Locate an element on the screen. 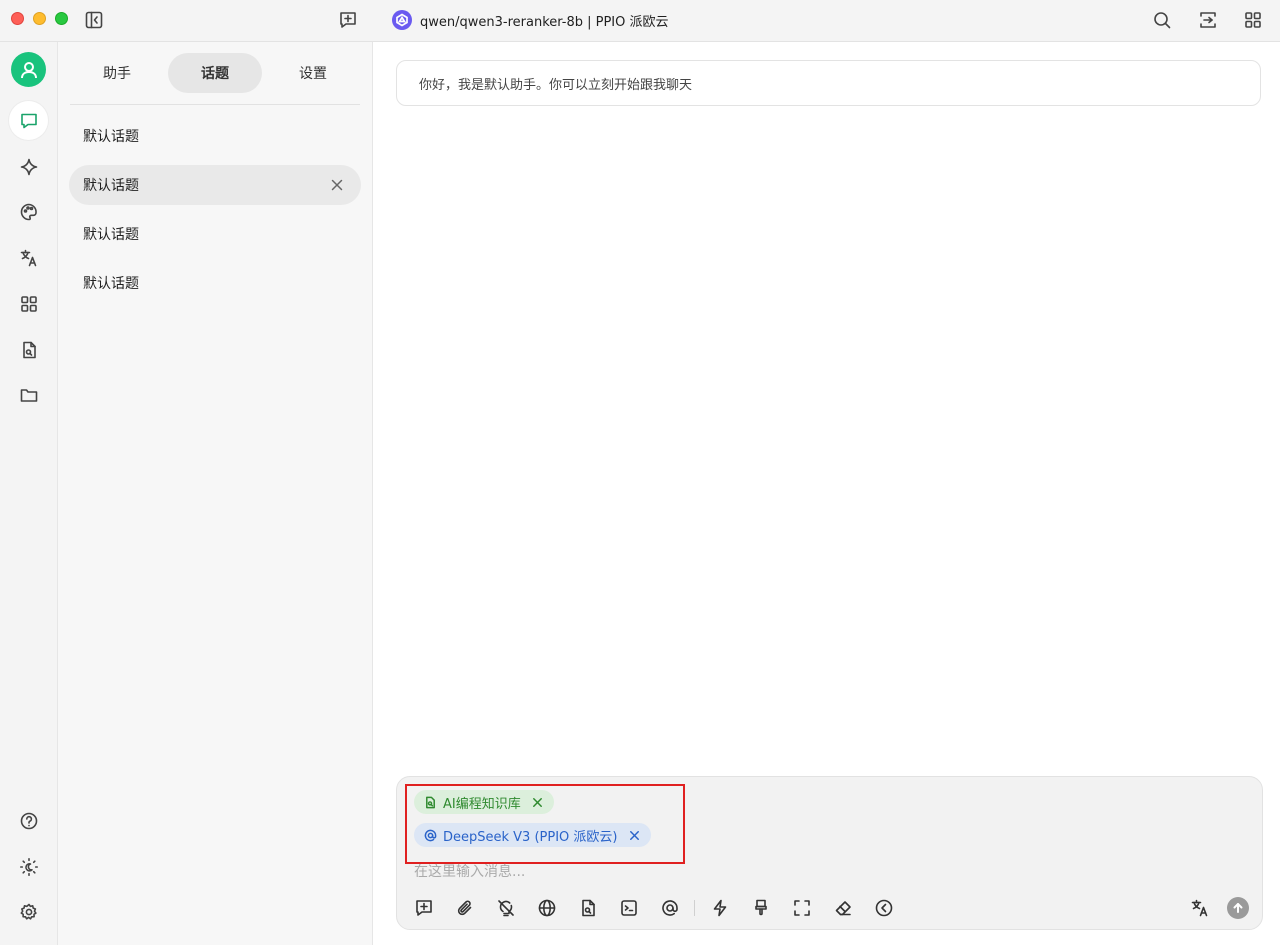 The height and width of the screenshot is (945, 1280). toolbar-divider is located at coordinates (694, 908).